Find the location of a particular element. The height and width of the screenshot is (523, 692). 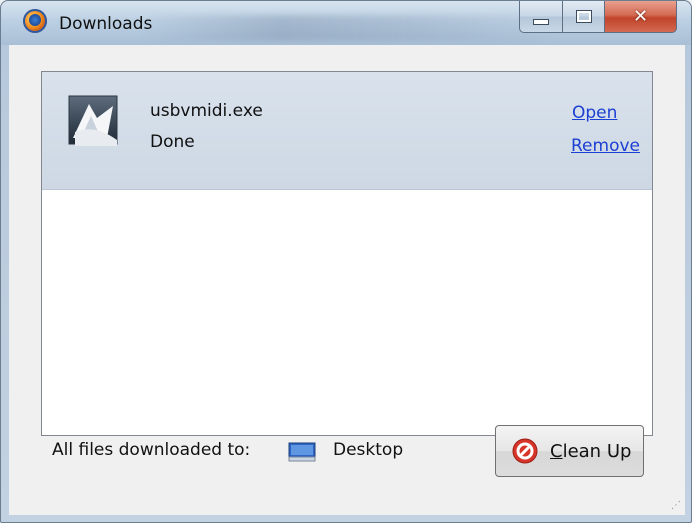

close-icon: ✕ is located at coordinates (640, 16).